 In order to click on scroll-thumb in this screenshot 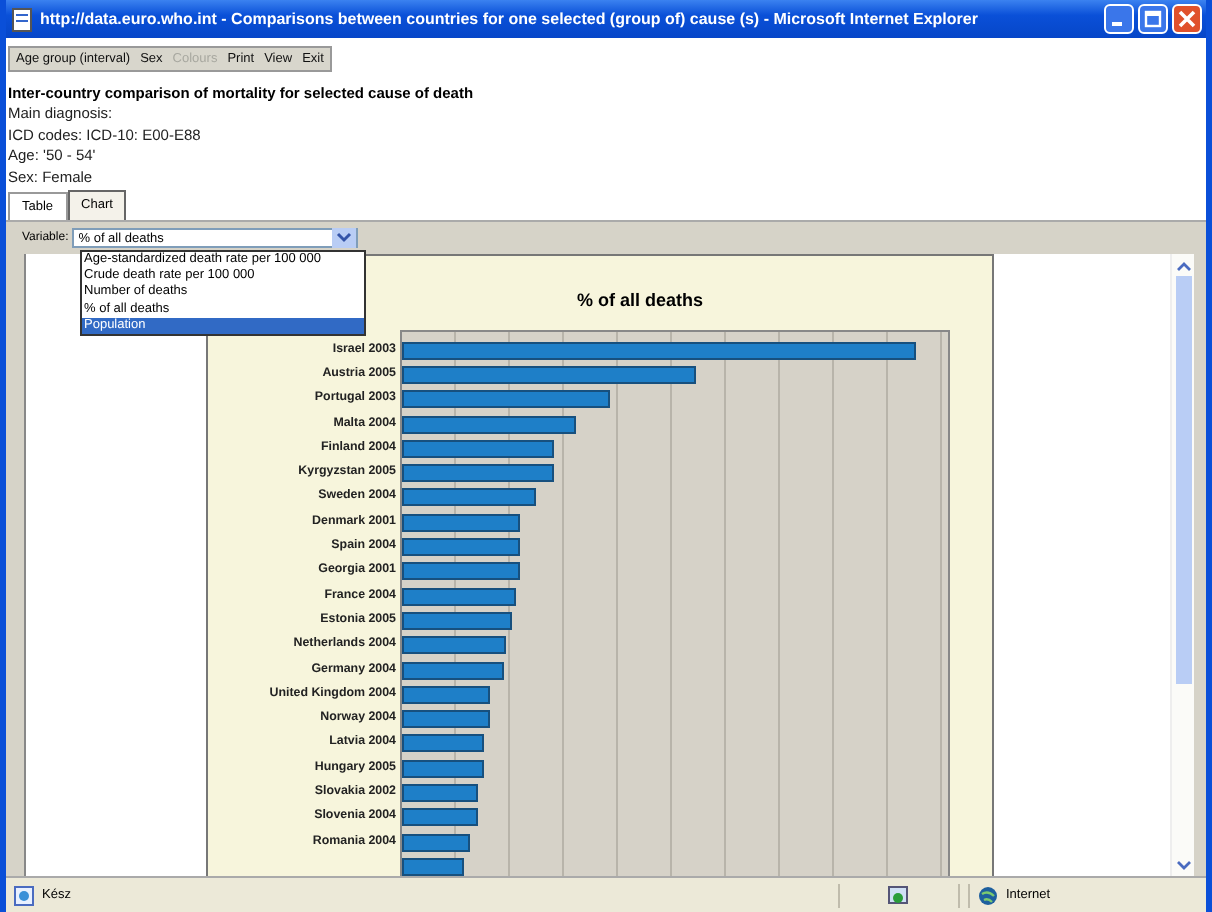, I will do `click(1183, 480)`.